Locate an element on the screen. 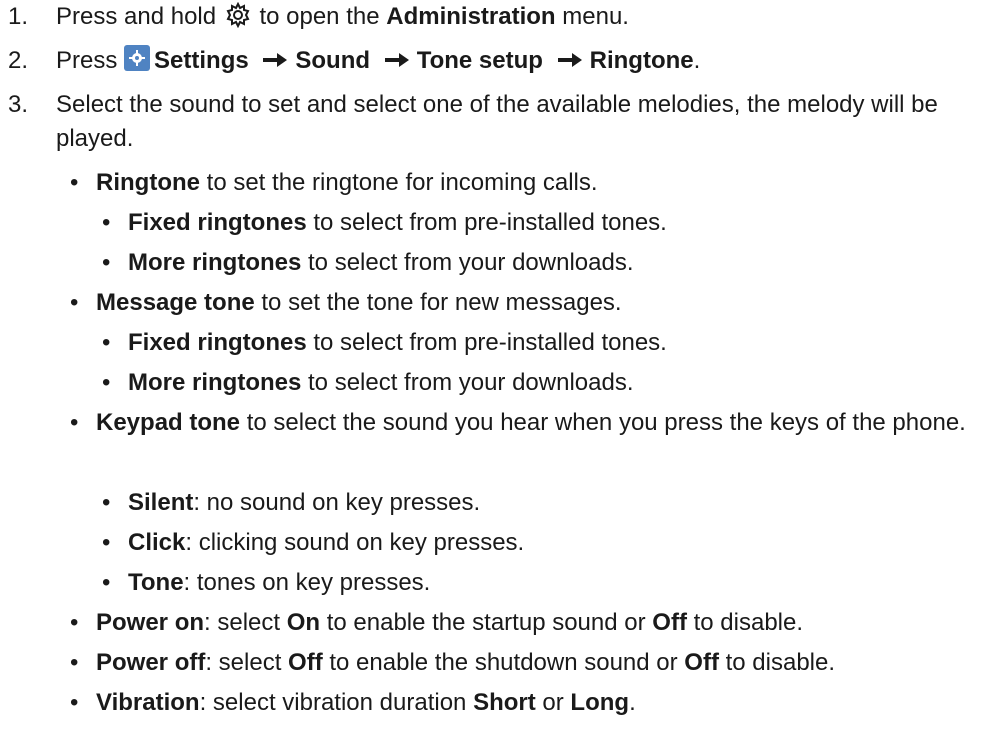  item-desc: to set the tone for new messages. is located at coordinates (438, 302).